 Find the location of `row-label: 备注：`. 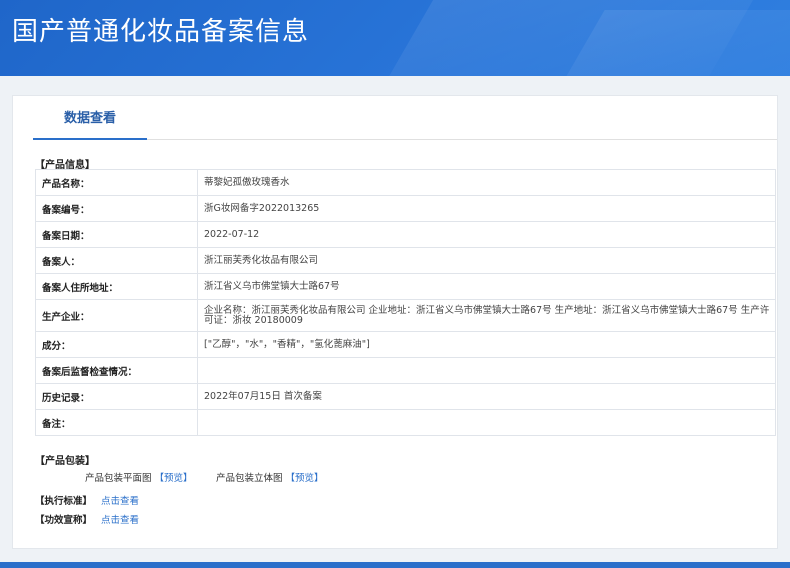

row-label: 备注： is located at coordinates (116, 422).